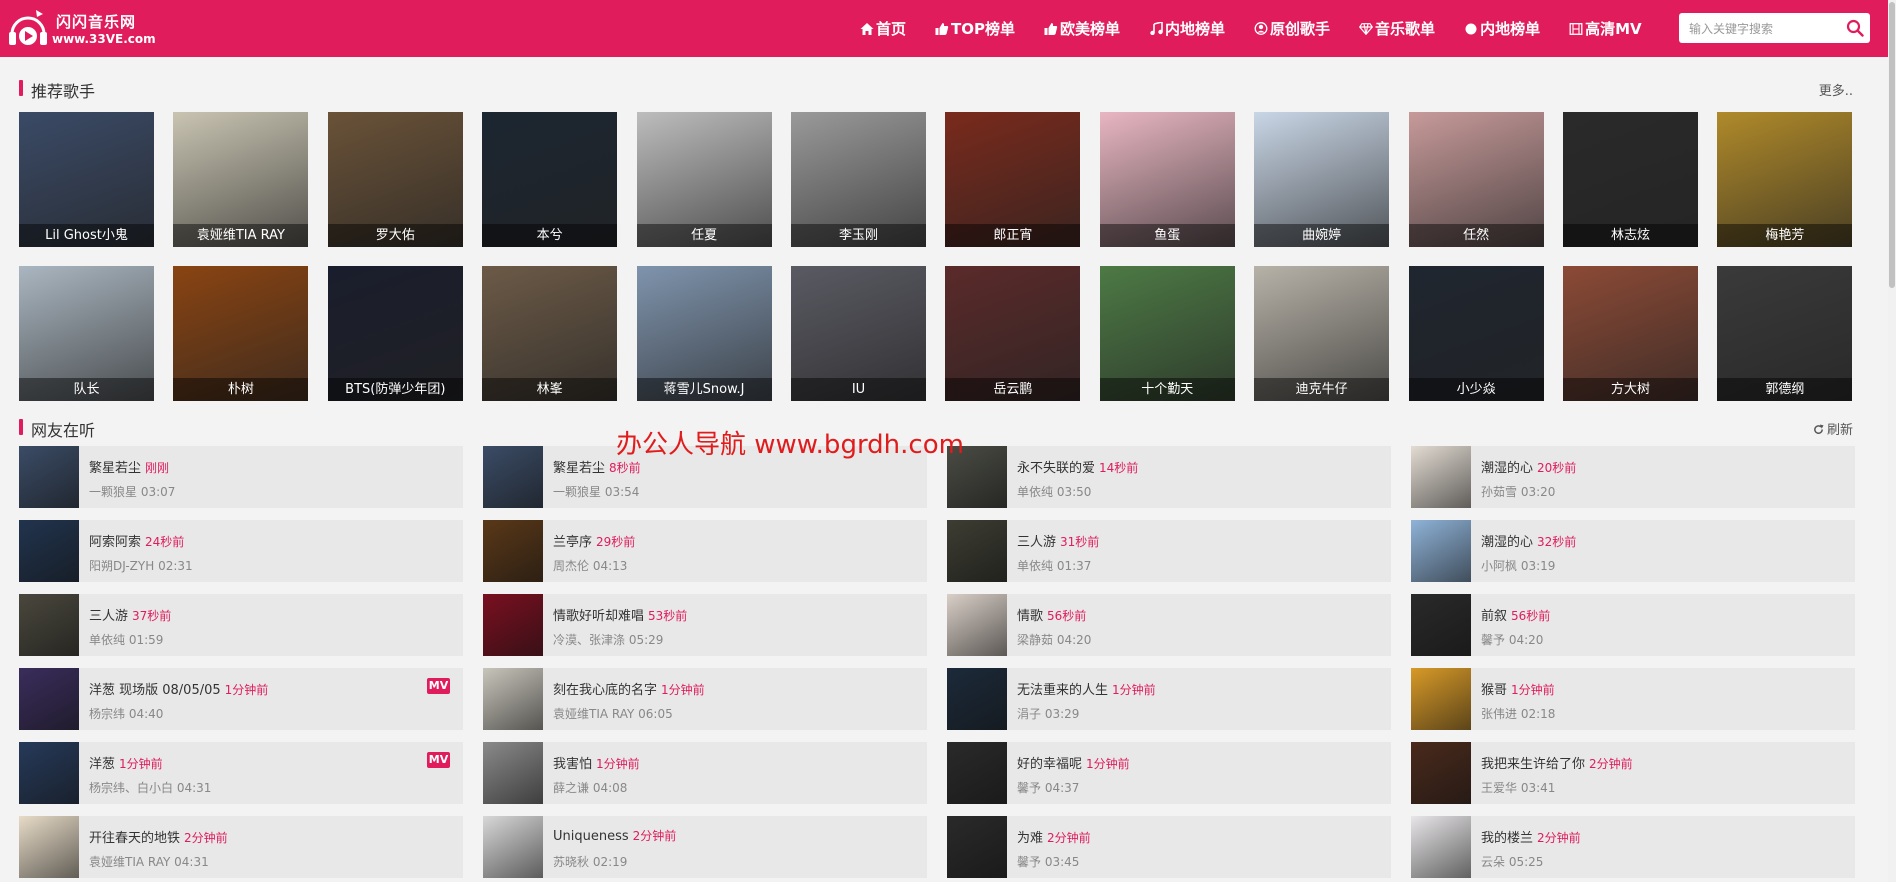 The image size is (1896, 882). What do you see at coordinates (1292, 28) in the screenshot?
I see `nav-item-original-singers: 原创歌手` at bounding box center [1292, 28].